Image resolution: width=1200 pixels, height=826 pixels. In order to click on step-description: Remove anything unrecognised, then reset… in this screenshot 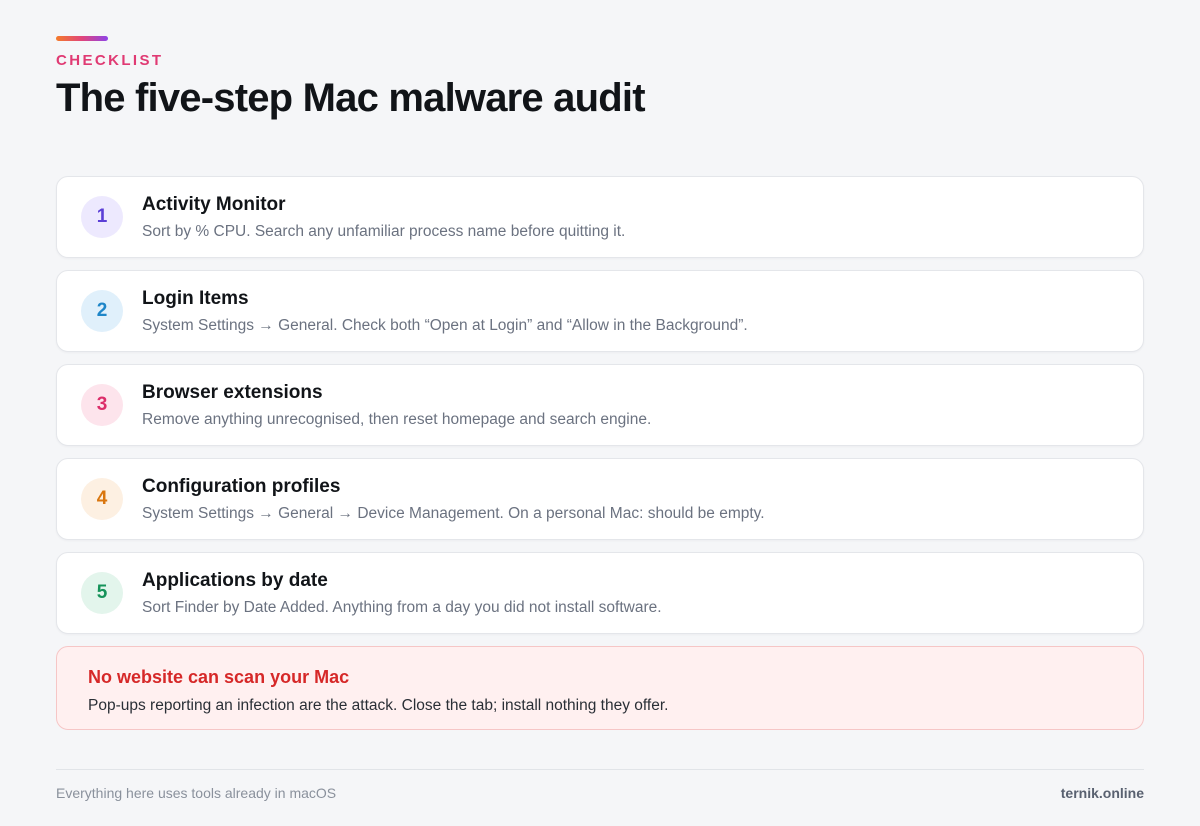, I will do `click(397, 419)`.